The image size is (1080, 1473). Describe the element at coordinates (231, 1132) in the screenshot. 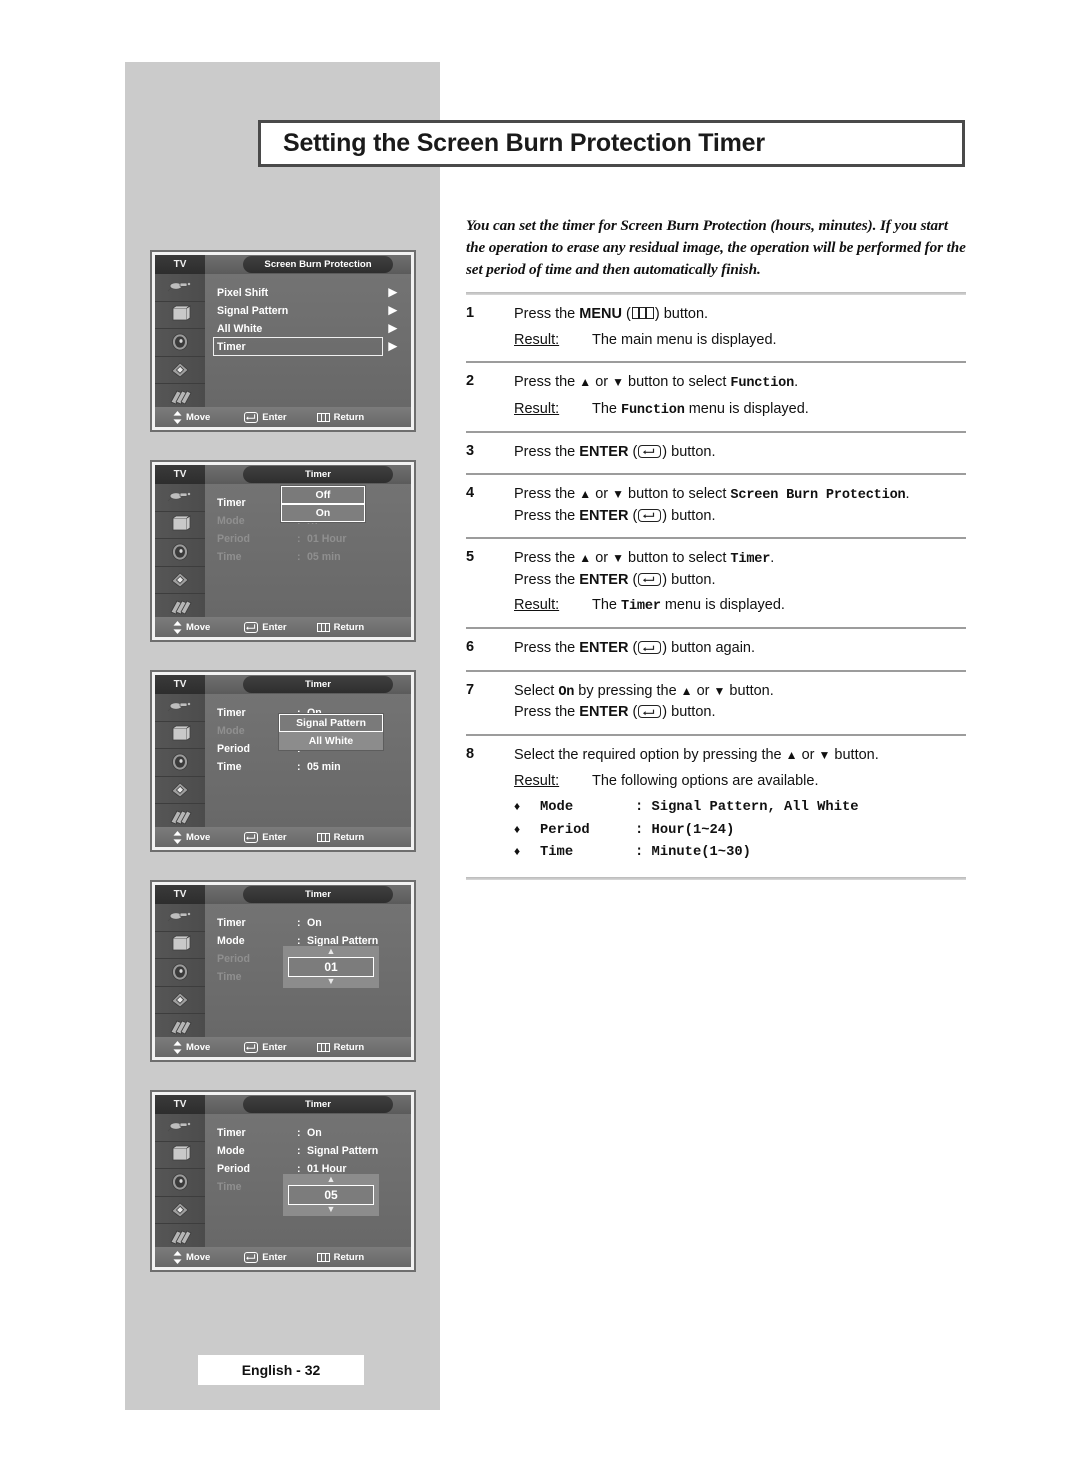

I see `osd-row-label: Timer` at that location.